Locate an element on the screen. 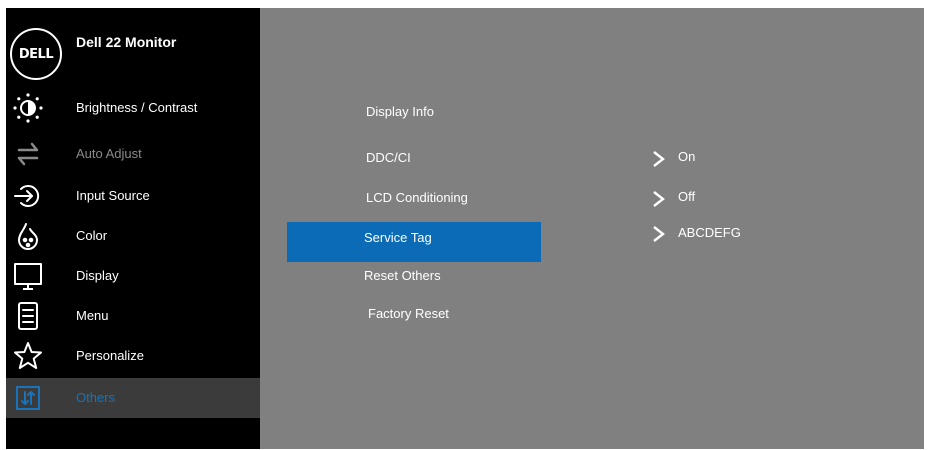  sidebar-item-label: Display is located at coordinates (97, 275).